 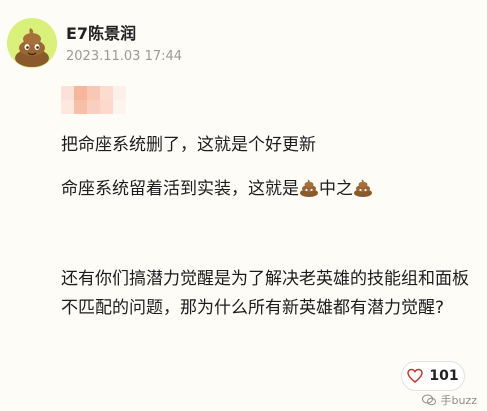 I want to click on wechat-icon, so click(x=429, y=400).